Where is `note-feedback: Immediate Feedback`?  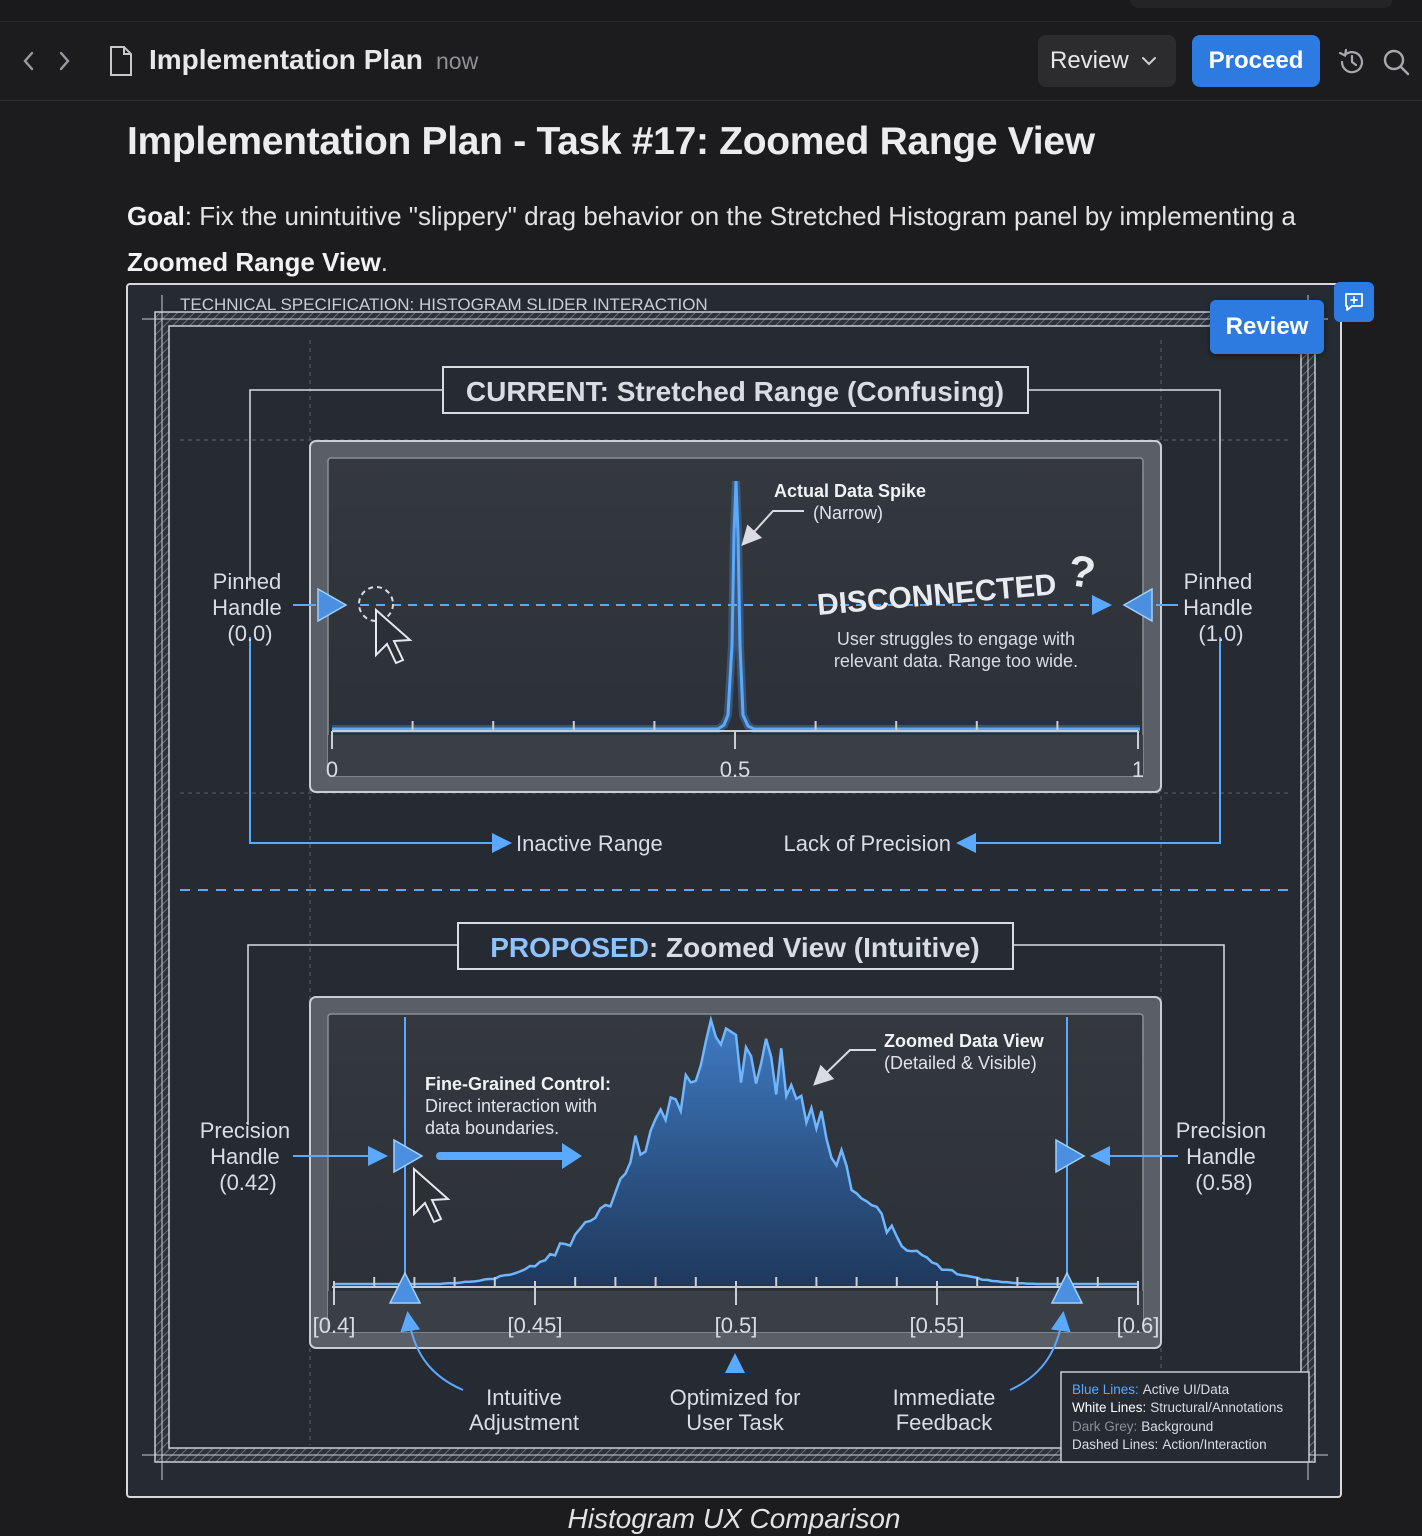 note-feedback: Immediate Feedback is located at coordinates (944, 1410).